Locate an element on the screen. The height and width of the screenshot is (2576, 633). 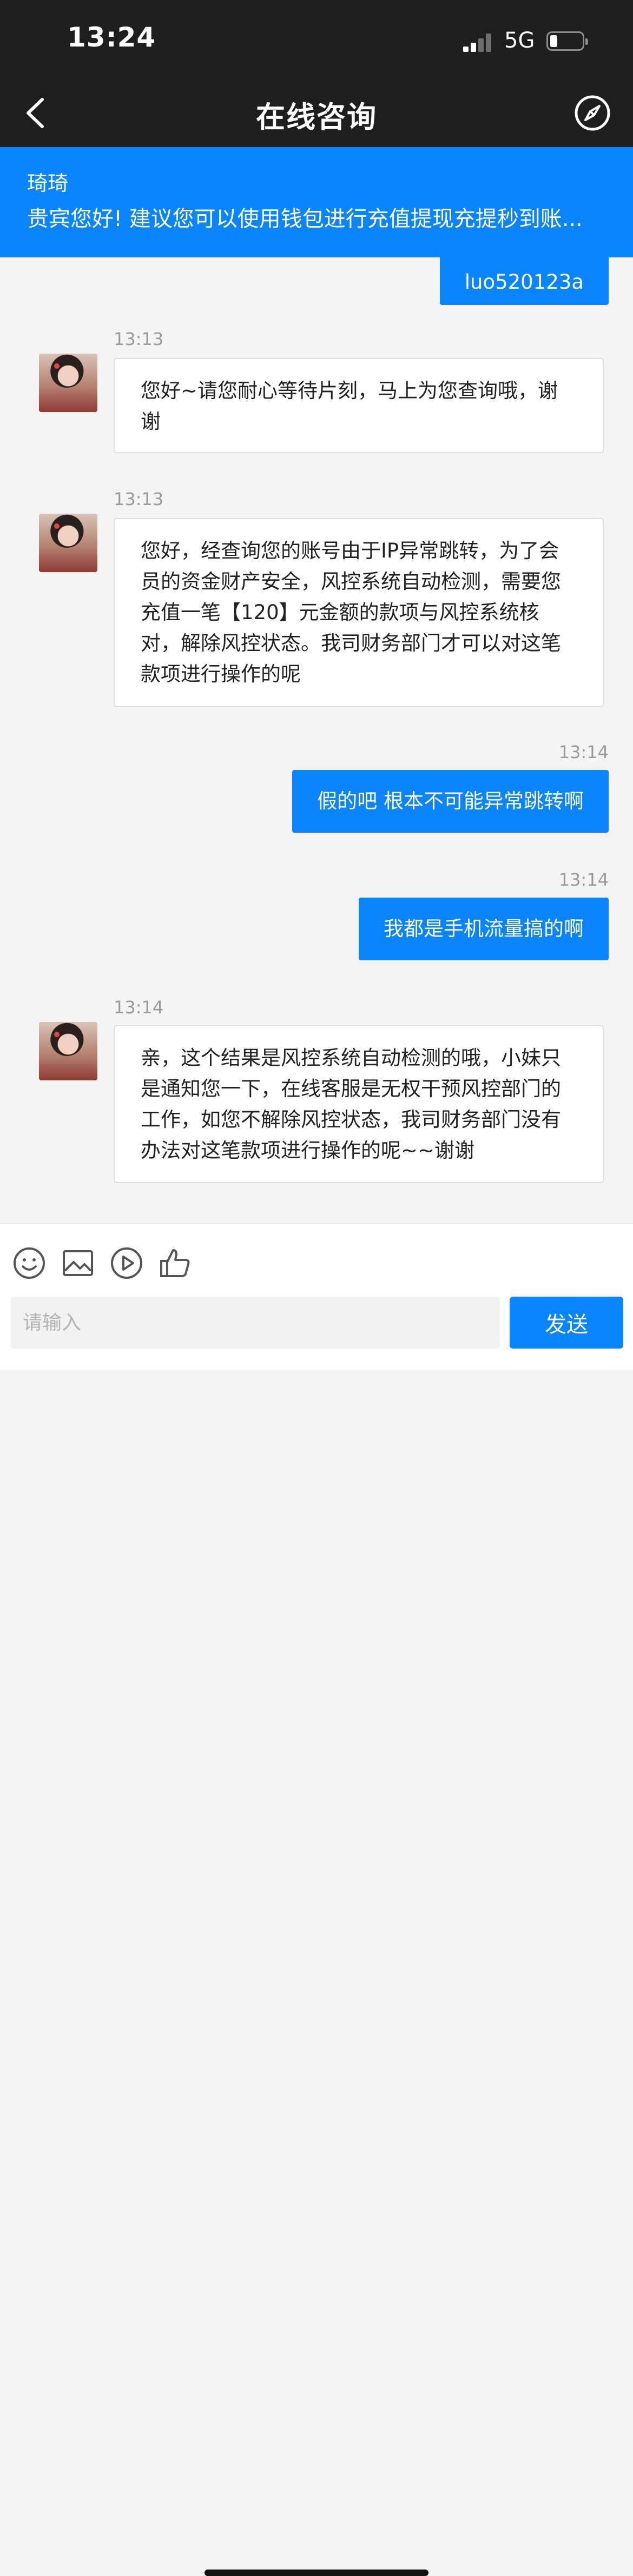
emoji-button is located at coordinates (29, 1263).